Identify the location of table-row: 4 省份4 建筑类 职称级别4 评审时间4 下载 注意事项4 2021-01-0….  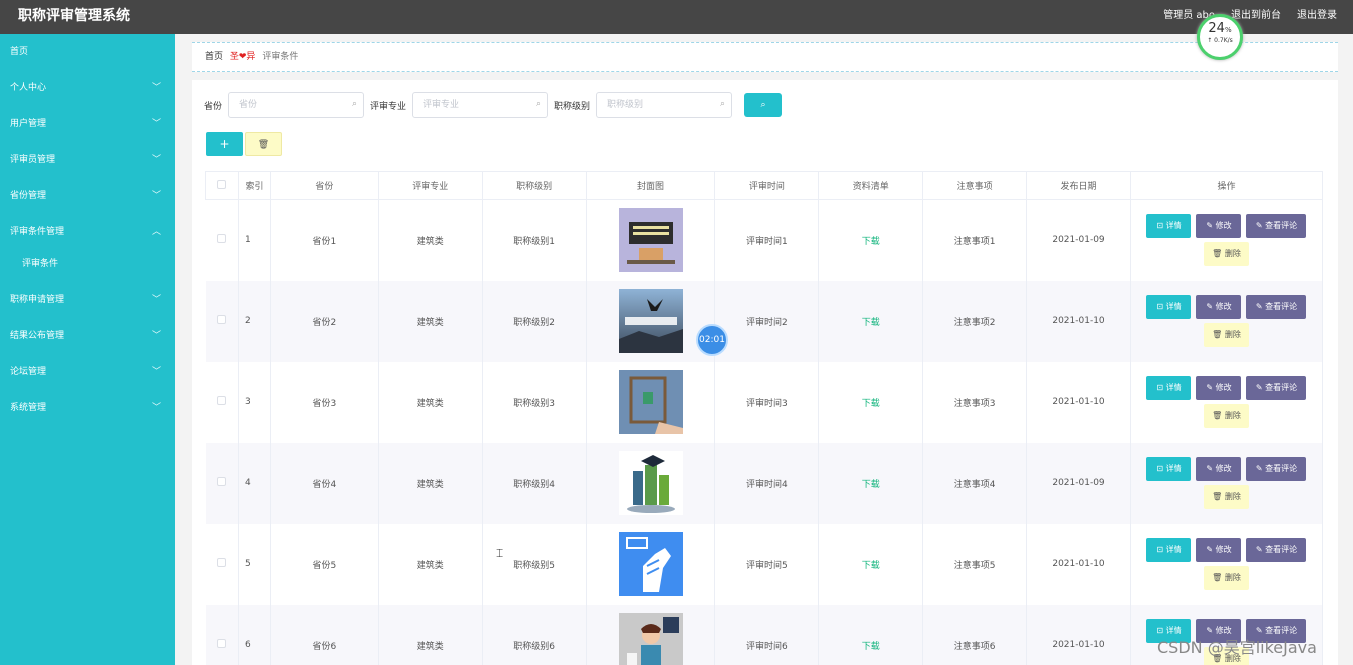
(764, 483).